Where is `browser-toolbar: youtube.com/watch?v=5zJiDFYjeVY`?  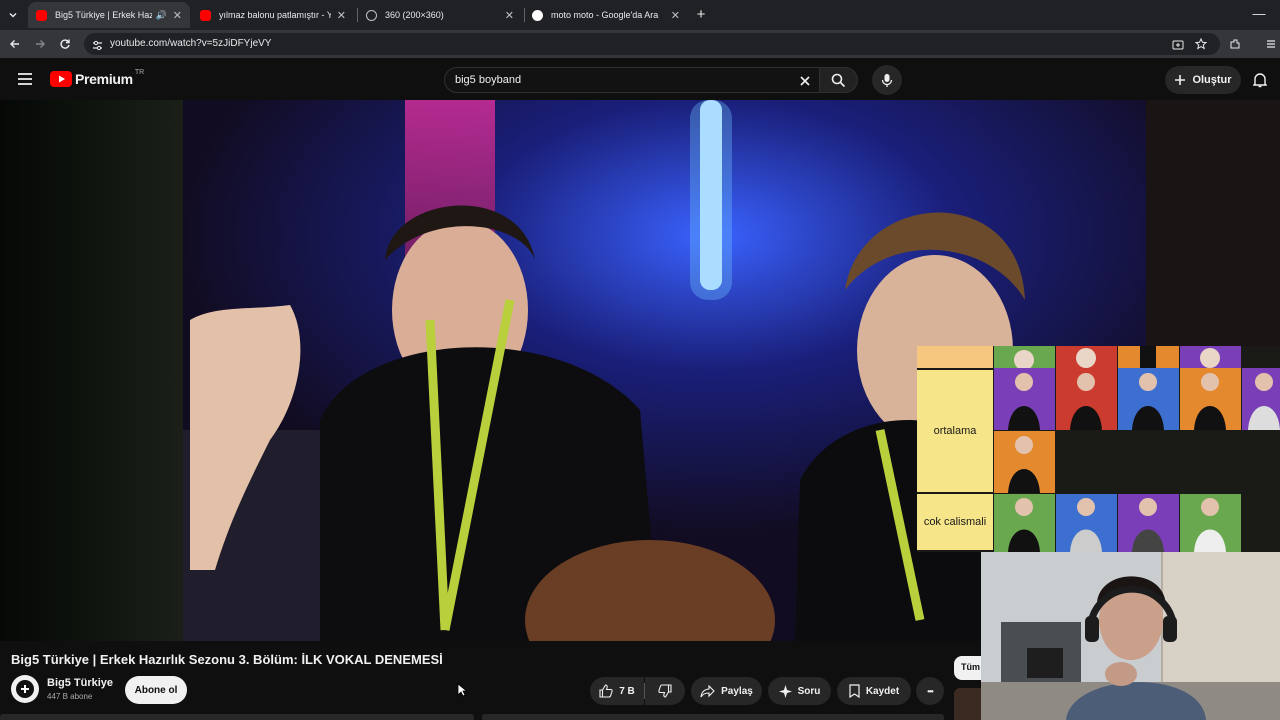 browser-toolbar: youtube.com/watch?v=5zJiDFYjeVY is located at coordinates (640, 44).